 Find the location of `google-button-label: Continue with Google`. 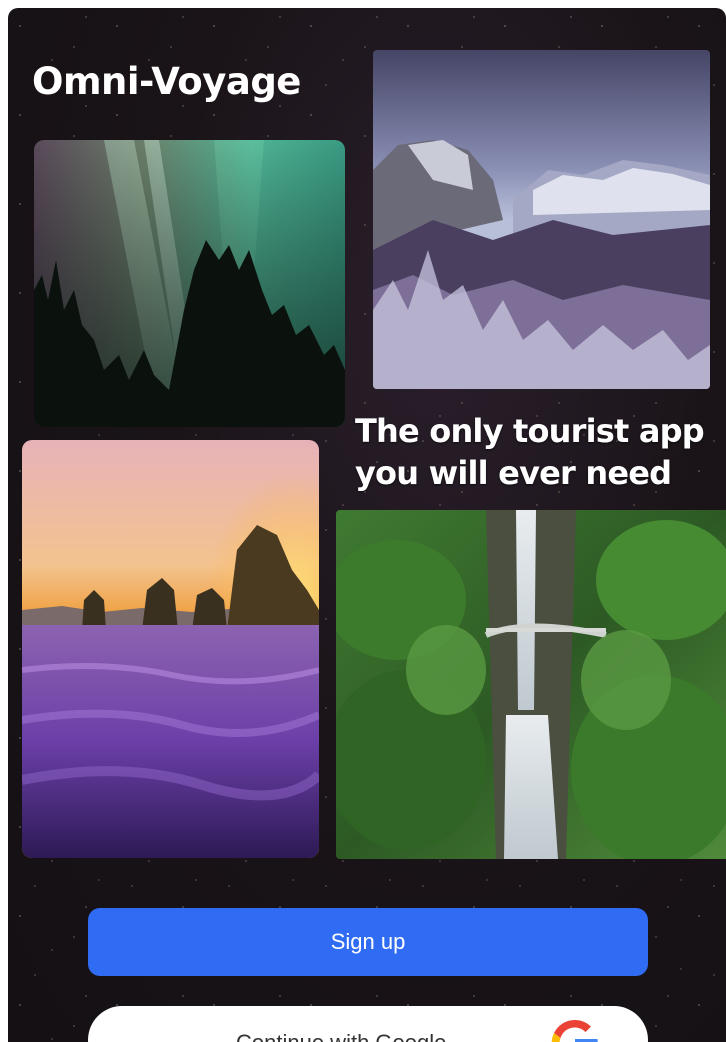

google-button-label: Continue with Google is located at coordinates (341, 1036).